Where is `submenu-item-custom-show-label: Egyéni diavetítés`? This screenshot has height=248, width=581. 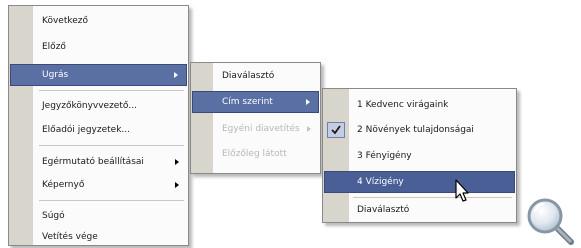
submenu-item-custom-show-label: Egyéni diavetítés is located at coordinates (261, 129).